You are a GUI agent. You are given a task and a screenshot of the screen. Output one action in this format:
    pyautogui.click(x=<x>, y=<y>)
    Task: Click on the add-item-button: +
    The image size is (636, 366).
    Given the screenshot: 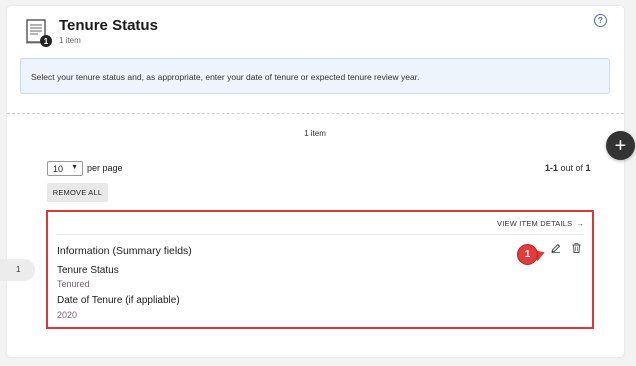 What is the action you would take?
    pyautogui.click(x=620, y=145)
    